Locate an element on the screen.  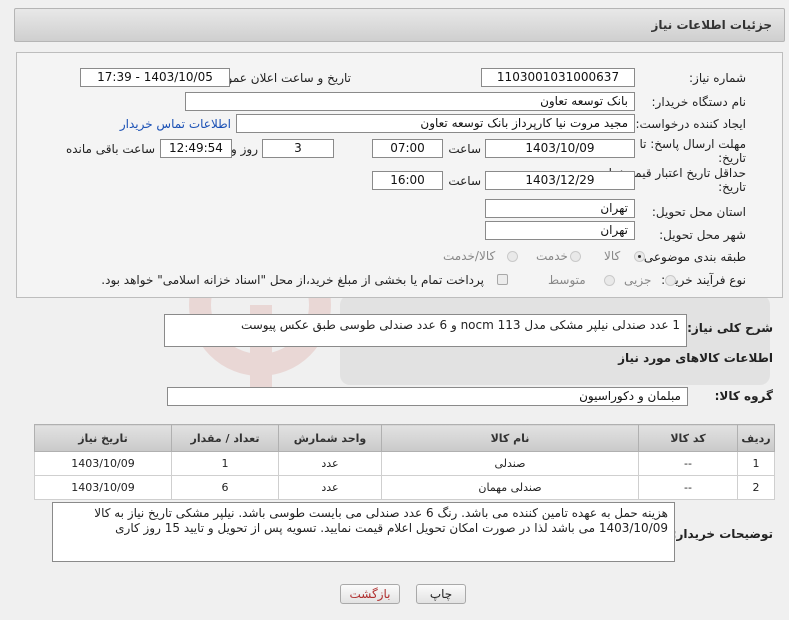
summary-label: شرح کلی نیاز: is located at coordinates (730, 328).